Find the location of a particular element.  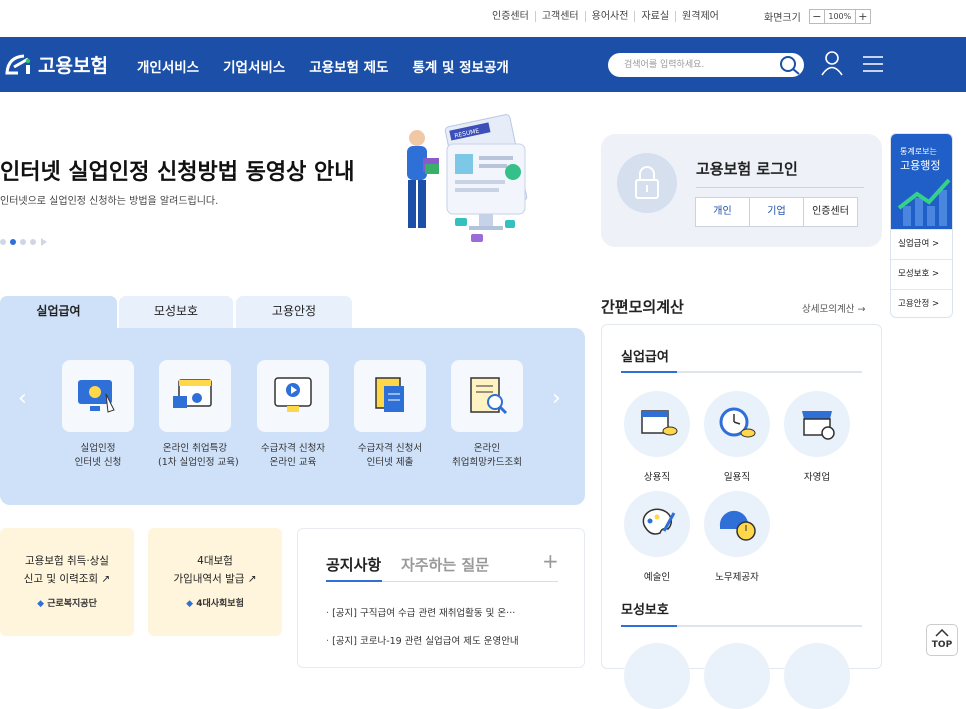

hero-pagination is located at coordinates (24, 242).